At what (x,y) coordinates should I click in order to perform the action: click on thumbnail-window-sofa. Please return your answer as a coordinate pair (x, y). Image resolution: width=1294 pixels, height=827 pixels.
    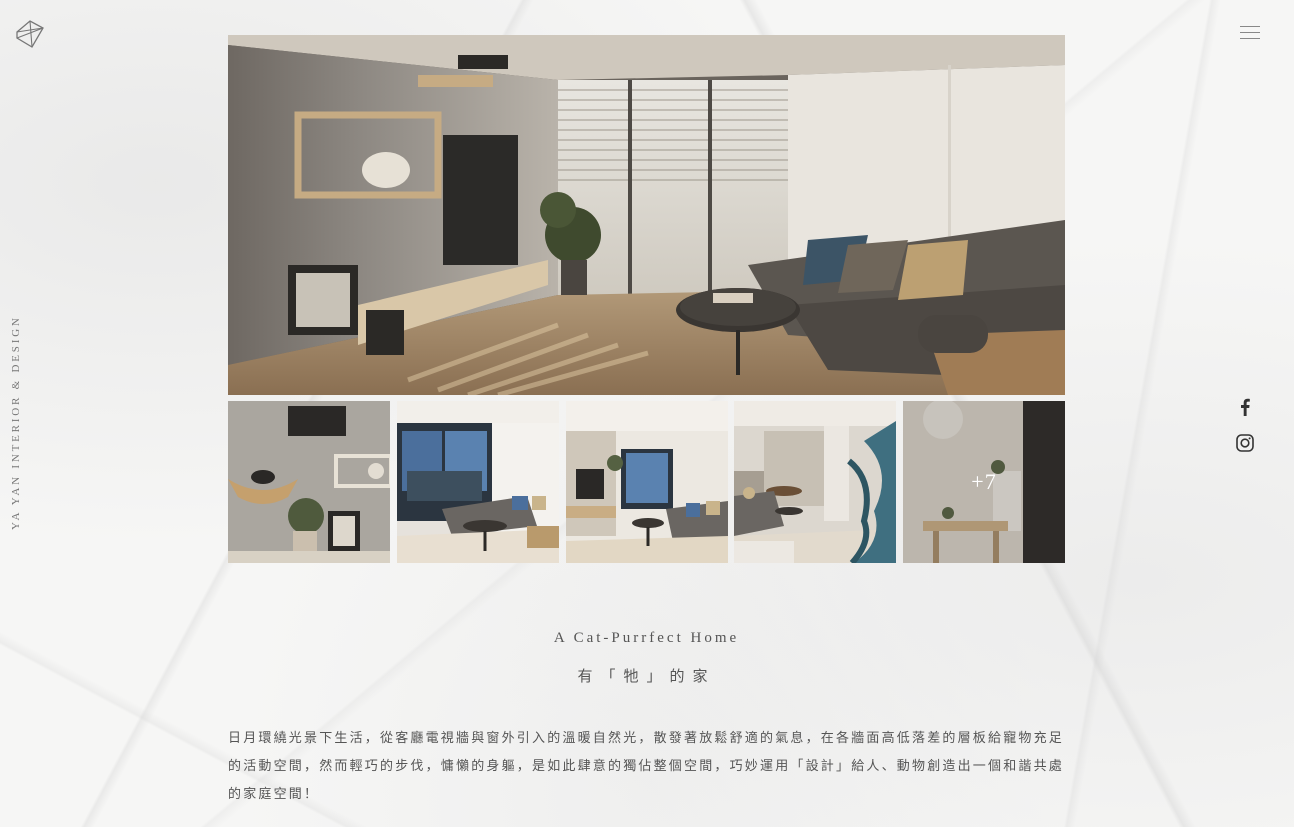
    Looking at the image, I should click on (477, 482).